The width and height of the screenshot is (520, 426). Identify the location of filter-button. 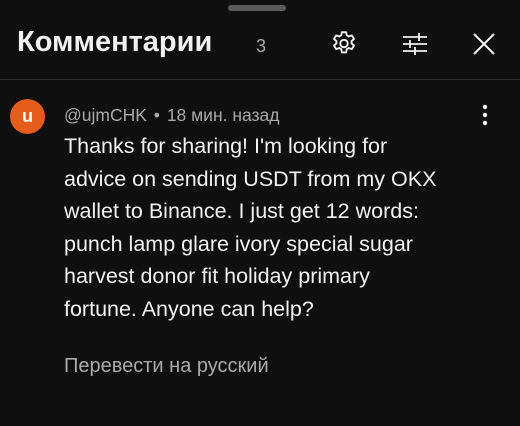
(415, 44).